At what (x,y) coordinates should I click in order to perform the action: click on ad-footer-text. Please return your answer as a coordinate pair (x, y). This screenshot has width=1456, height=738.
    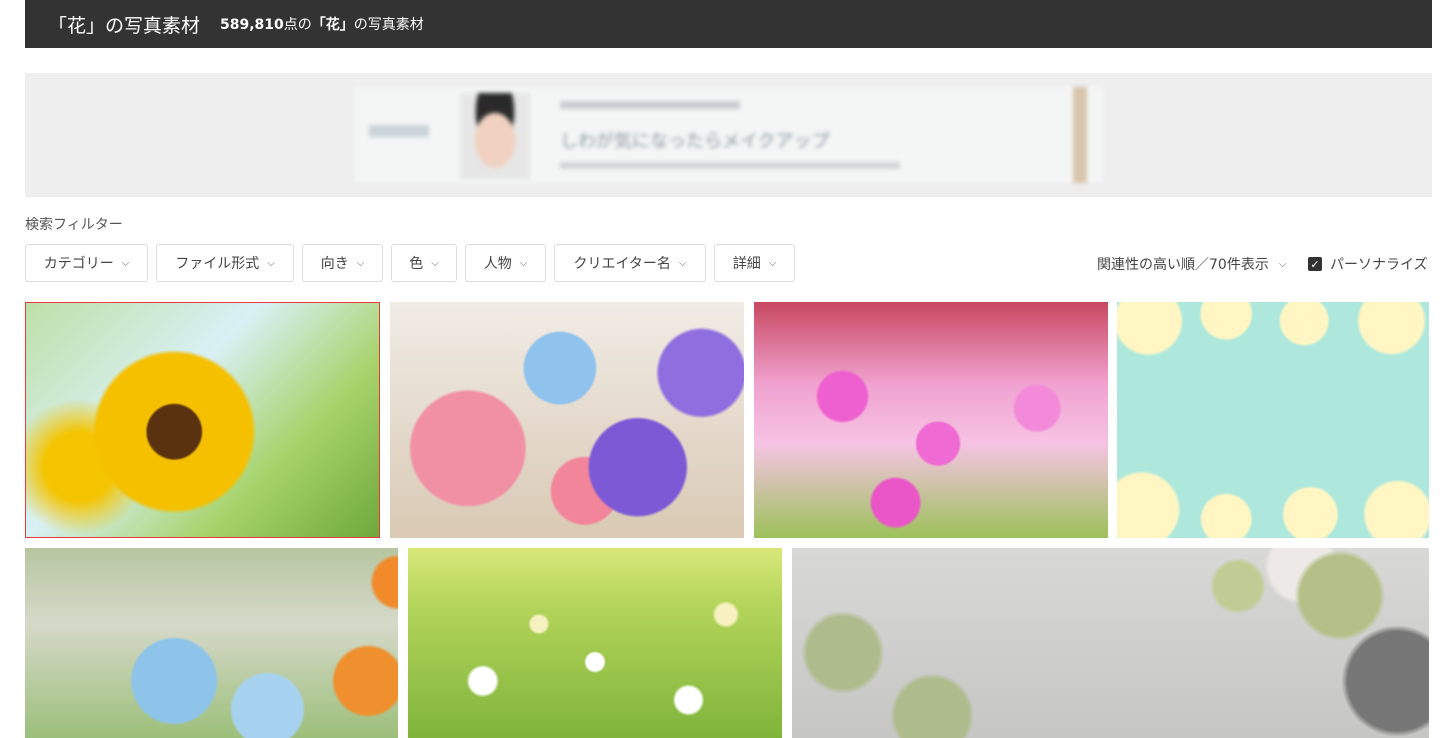
    Looking at the image, I should click on (730, 165).